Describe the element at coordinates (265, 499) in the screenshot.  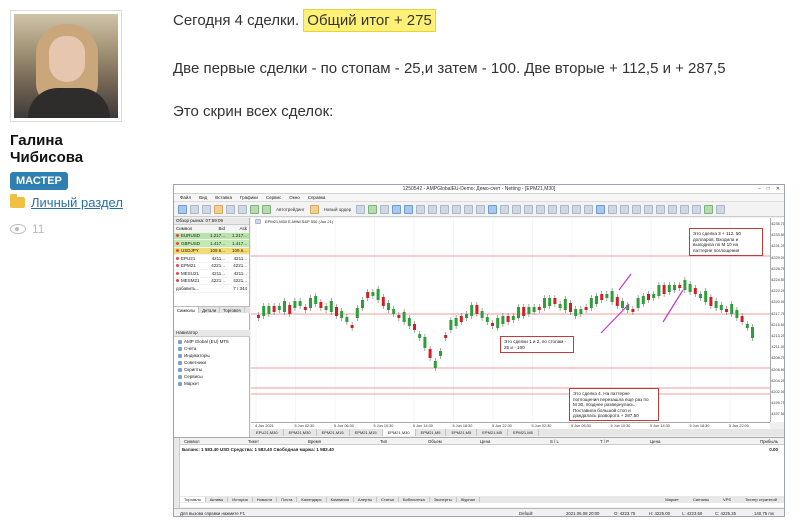
I see `toolbox-tab: Новости` at that location.